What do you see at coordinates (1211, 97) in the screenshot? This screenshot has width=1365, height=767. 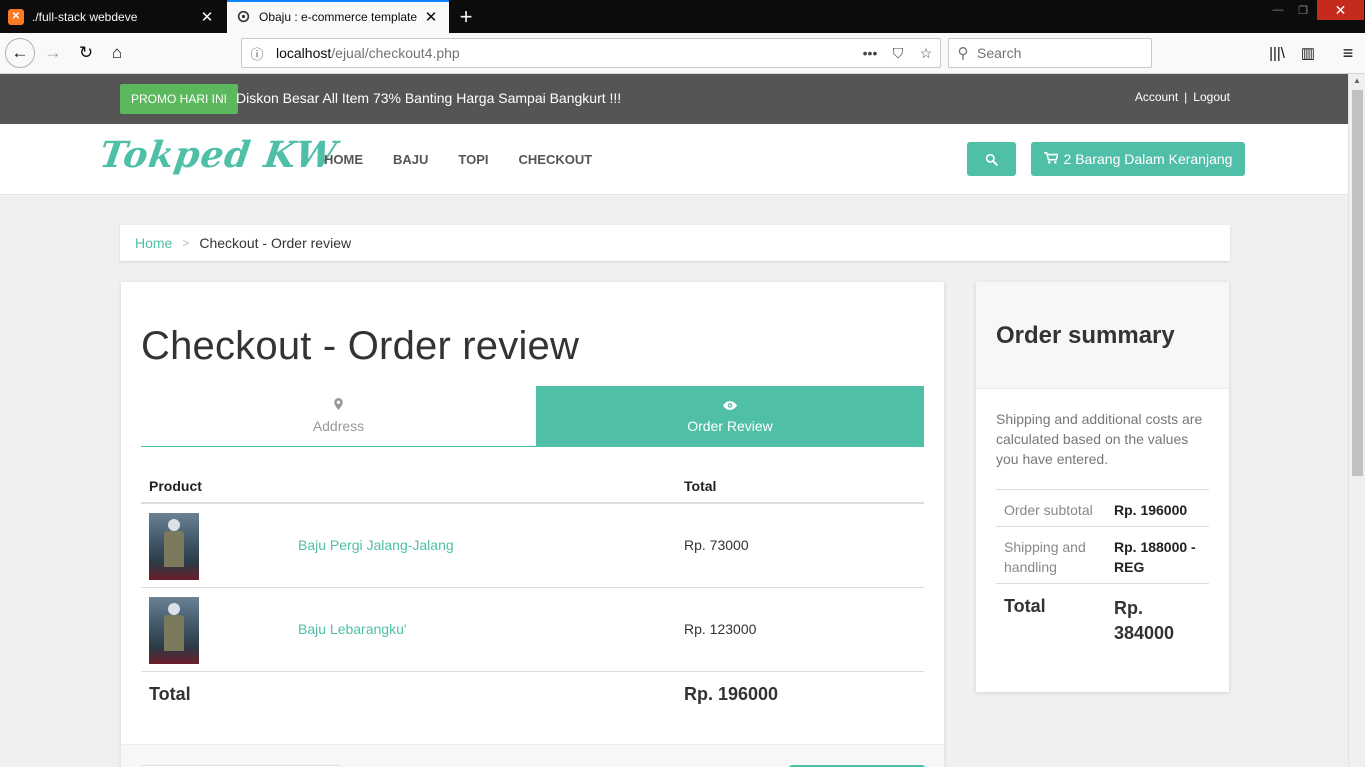 I see `logout-link: Logout` at bounding box center [1211, 97].